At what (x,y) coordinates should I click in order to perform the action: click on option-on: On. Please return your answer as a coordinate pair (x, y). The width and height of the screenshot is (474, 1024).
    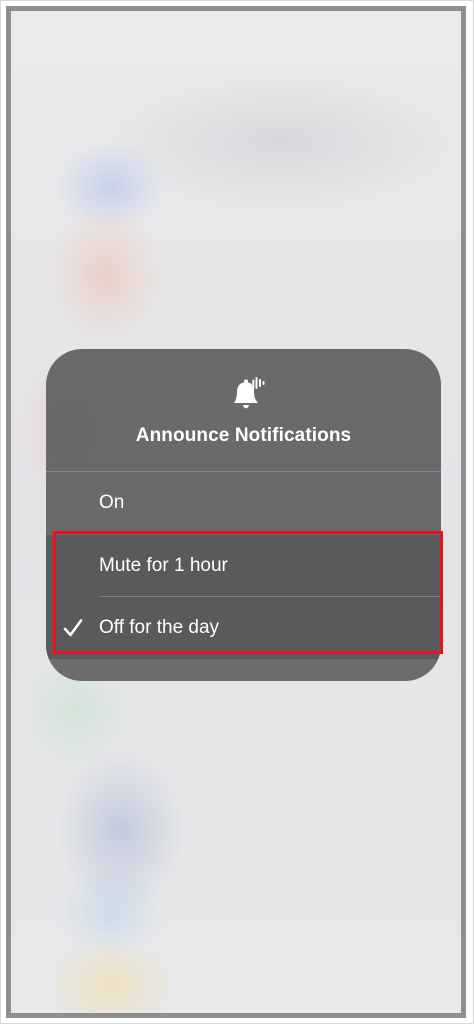
    Looking at the image, I should click on (243, 503).